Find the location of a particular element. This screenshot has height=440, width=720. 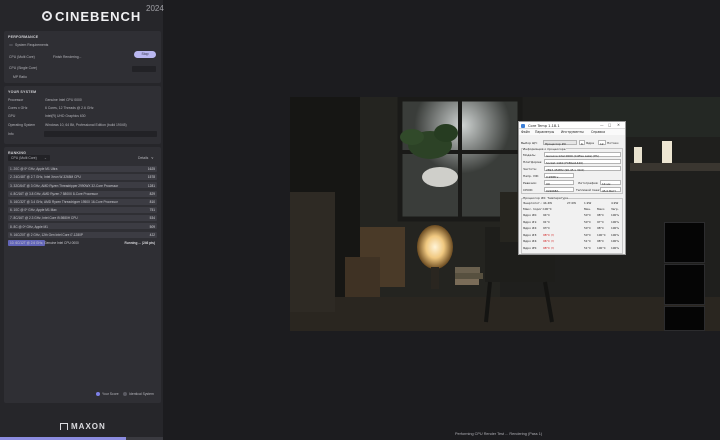

identical-system-legend-label: Identical System is located at coordinates (141, 394).